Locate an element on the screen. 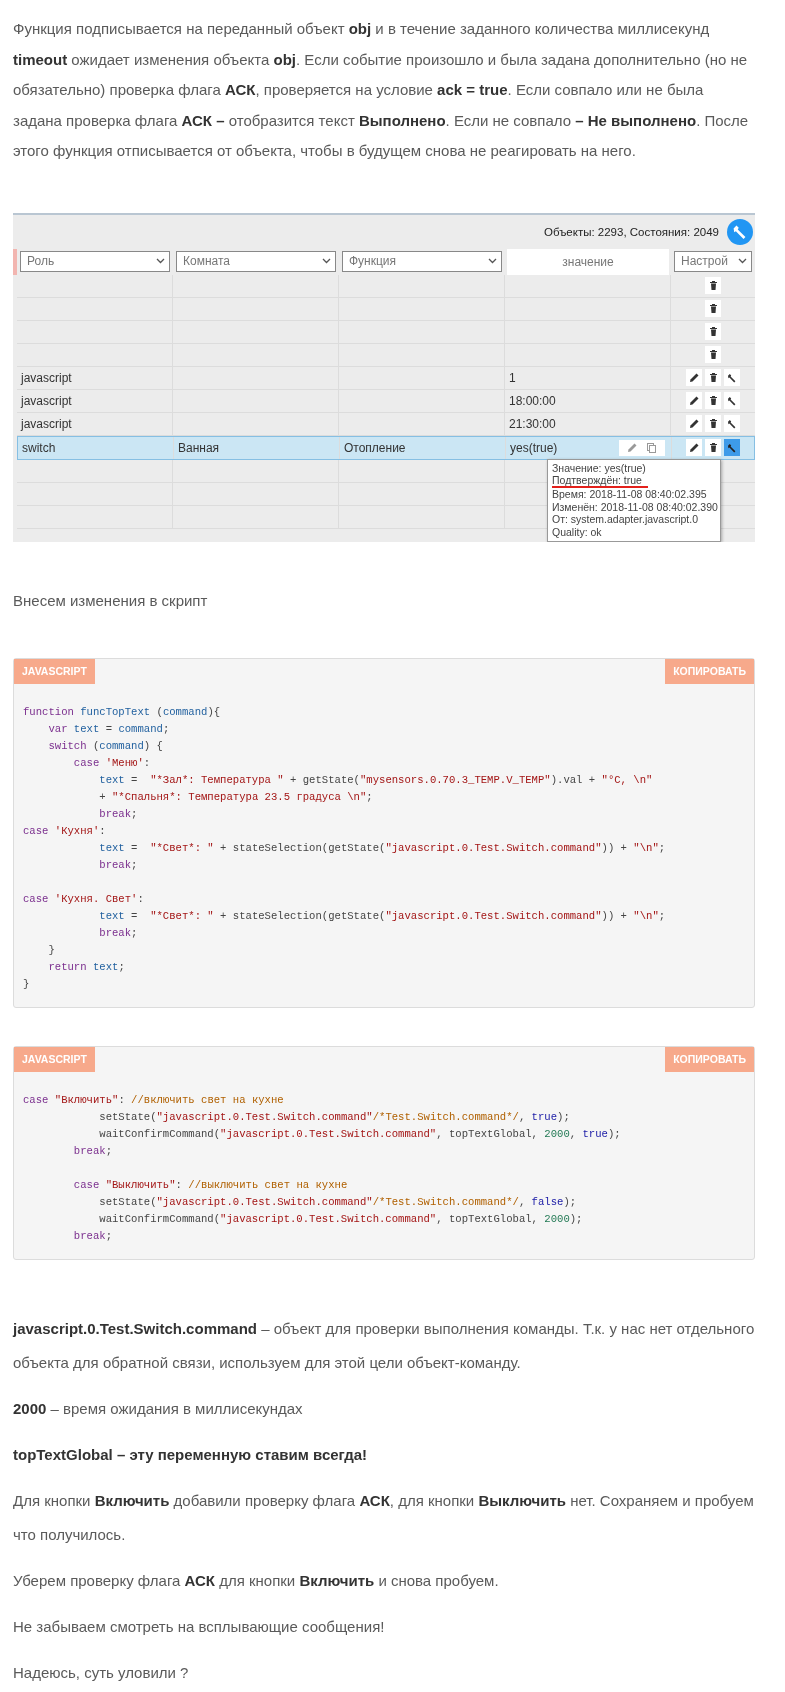 The height and width of the screenshot is (1692, 785). code-line: case "Выключить": //выключить свет на кухне is located at coordinates (210, 1184).